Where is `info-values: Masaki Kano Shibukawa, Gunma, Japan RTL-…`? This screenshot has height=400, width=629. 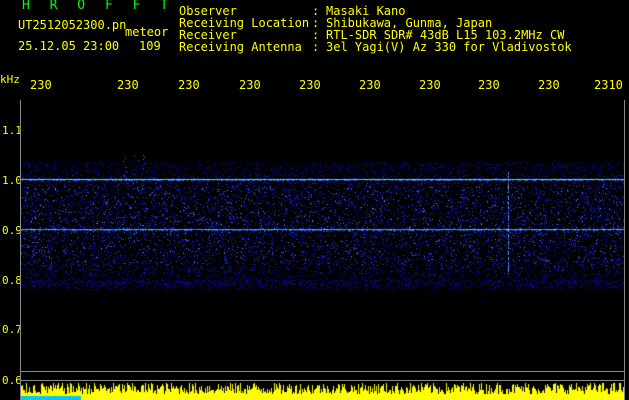 info-values: Masaki Kano Shibukawa, Gunma, Japan RTL-… is located at coordinates (449, 29).